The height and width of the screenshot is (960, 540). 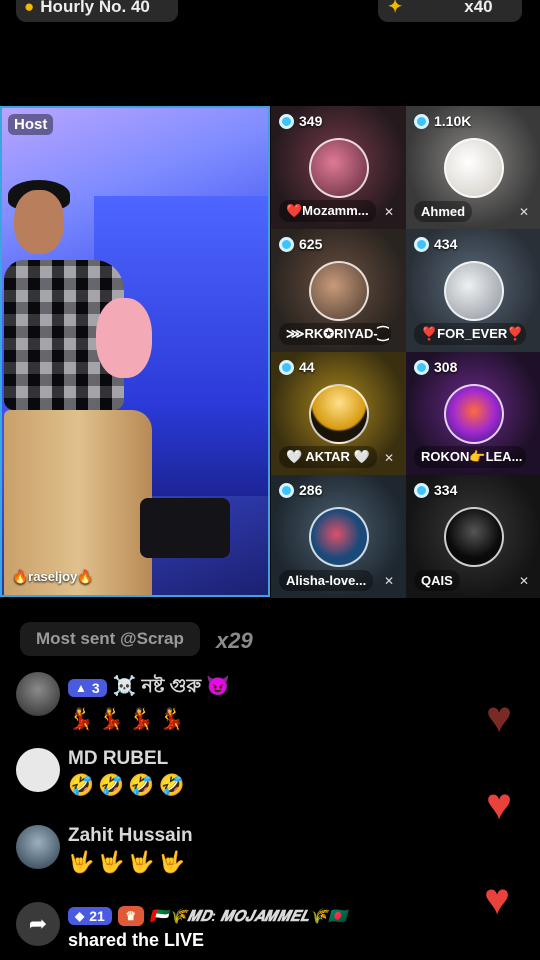 What do you see at coordinates (38, 924) in the screenshot?
I see `share-icon: ➦` at bounding box center [38, 924].